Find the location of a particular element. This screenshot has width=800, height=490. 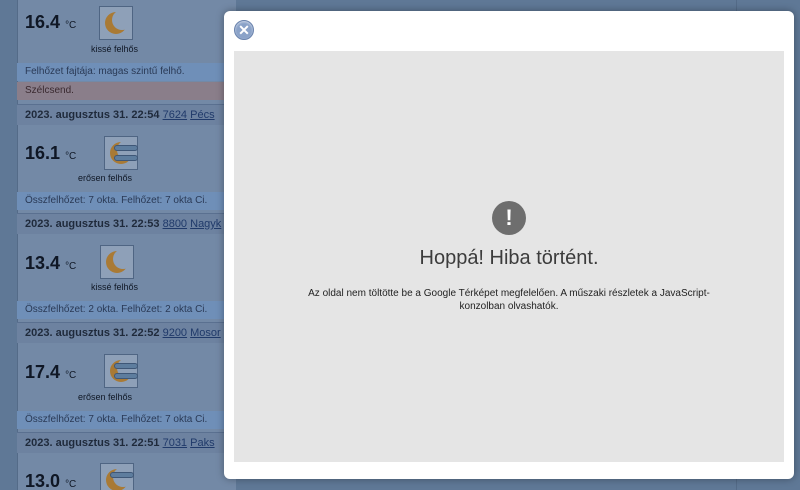

observation-header: 2023. augusztus 31. 22:52 9200 Mosor is located at coordinates (126, 332).